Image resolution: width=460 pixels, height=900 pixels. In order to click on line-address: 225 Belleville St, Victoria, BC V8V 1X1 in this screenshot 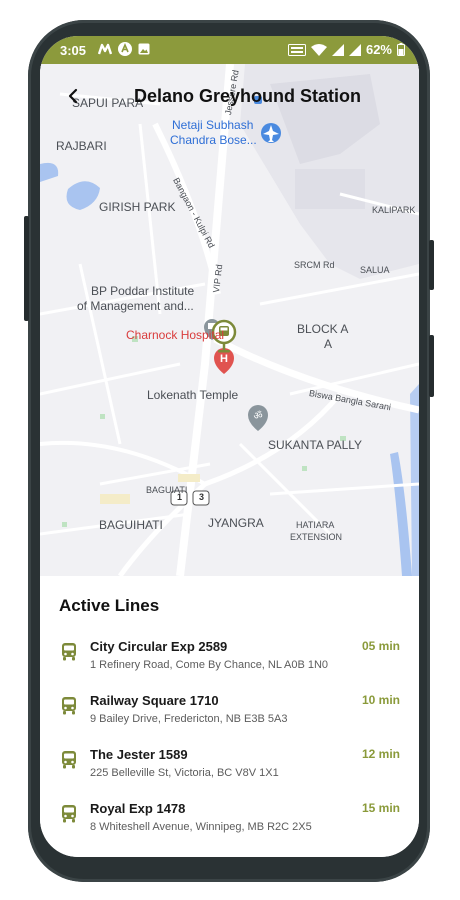, I will do `click(184, 773)`.